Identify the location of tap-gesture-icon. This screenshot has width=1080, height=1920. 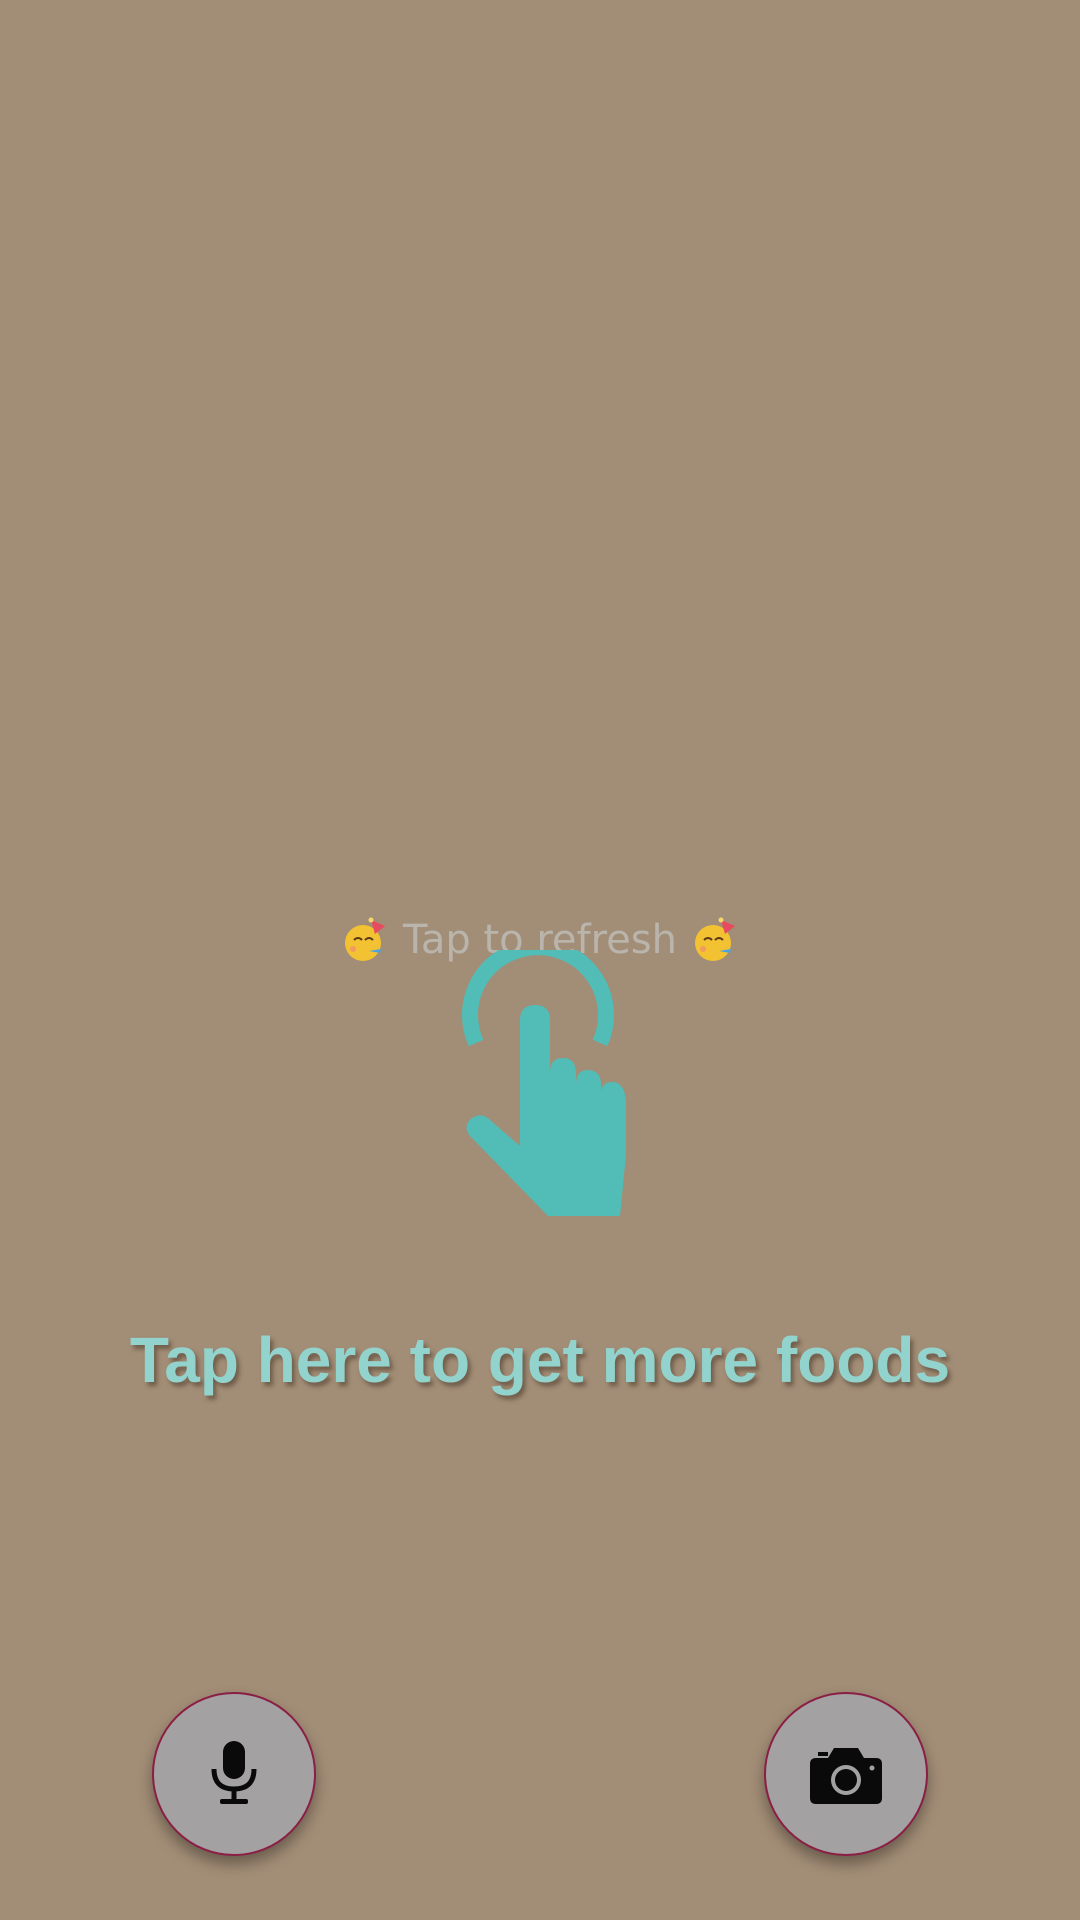
(555, 1079).